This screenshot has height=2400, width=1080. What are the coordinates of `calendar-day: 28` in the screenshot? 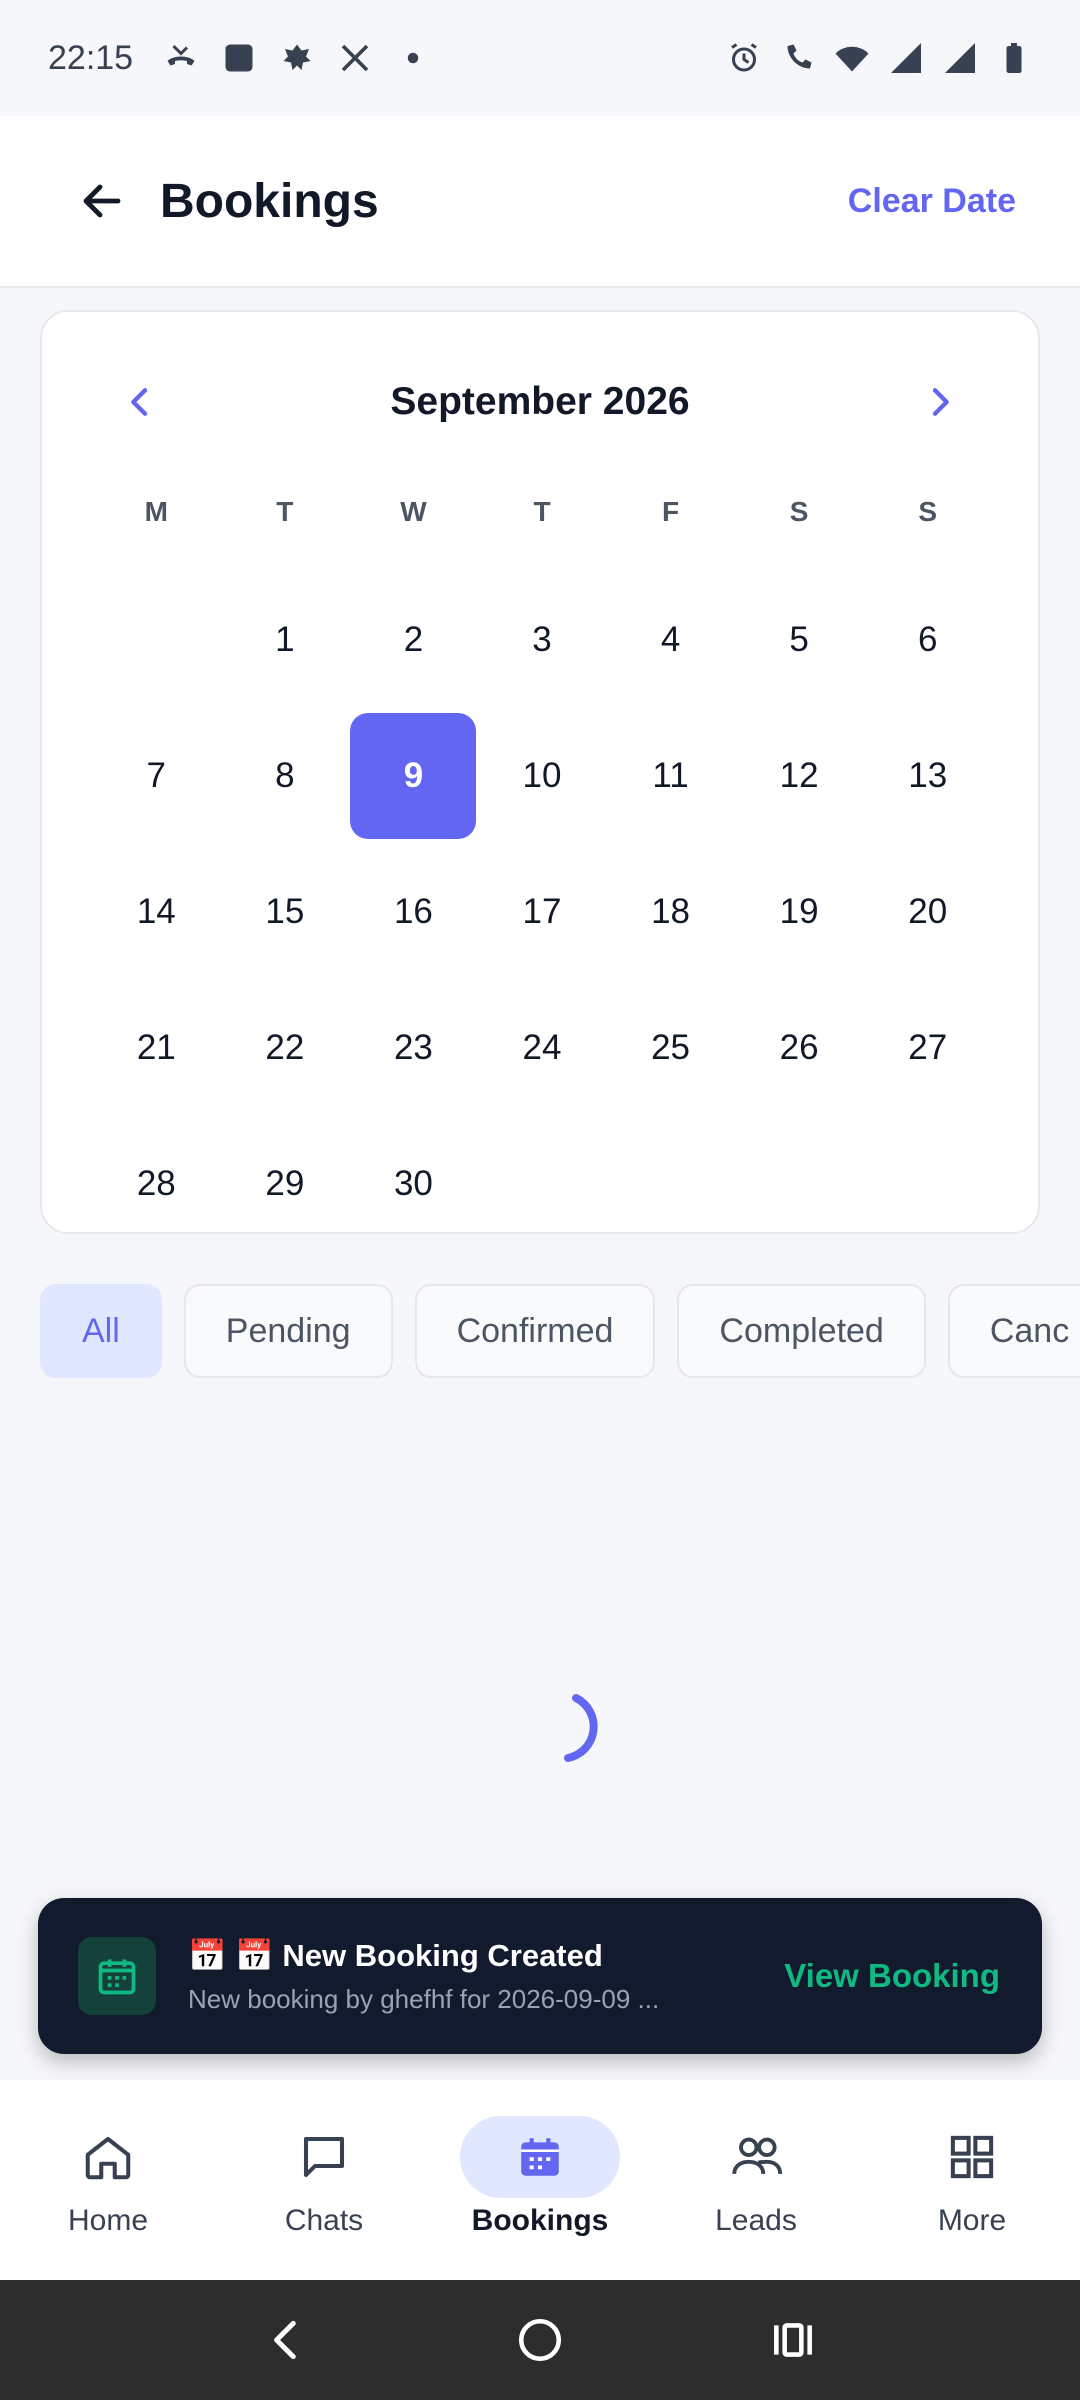 It's located at (156, 1184).